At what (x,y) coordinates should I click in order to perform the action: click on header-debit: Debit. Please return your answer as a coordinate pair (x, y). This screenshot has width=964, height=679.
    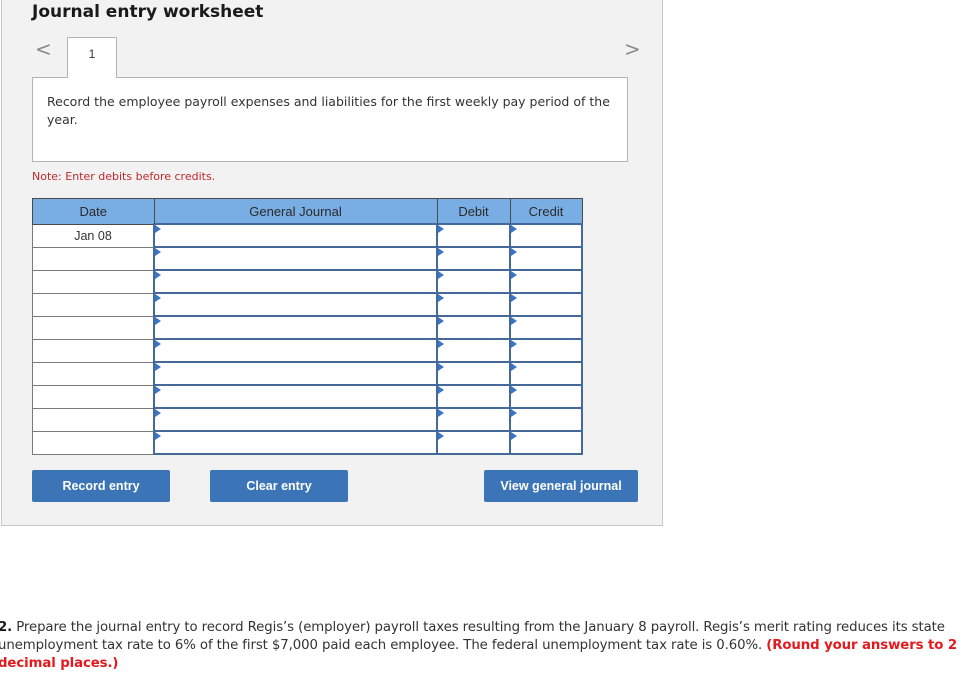
    Looking at the image, I should click on (473, 211).